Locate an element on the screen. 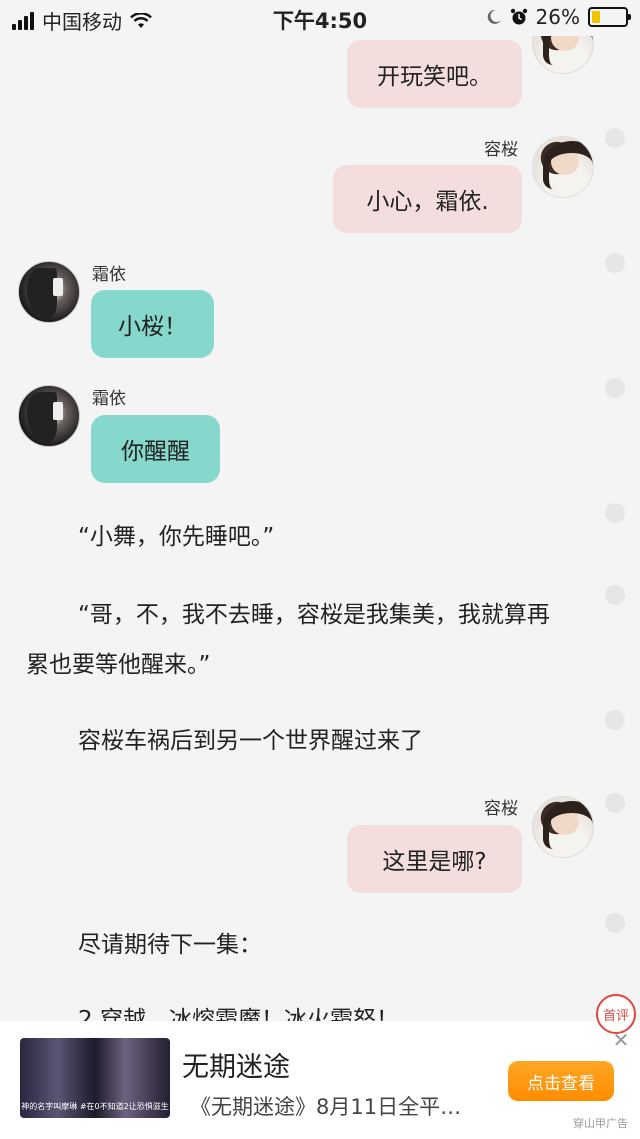  ad-thumbnail: 神的名字叫摩琳 #在0不知道2让恐惧滋生 is located at coordinates (95, 1078).